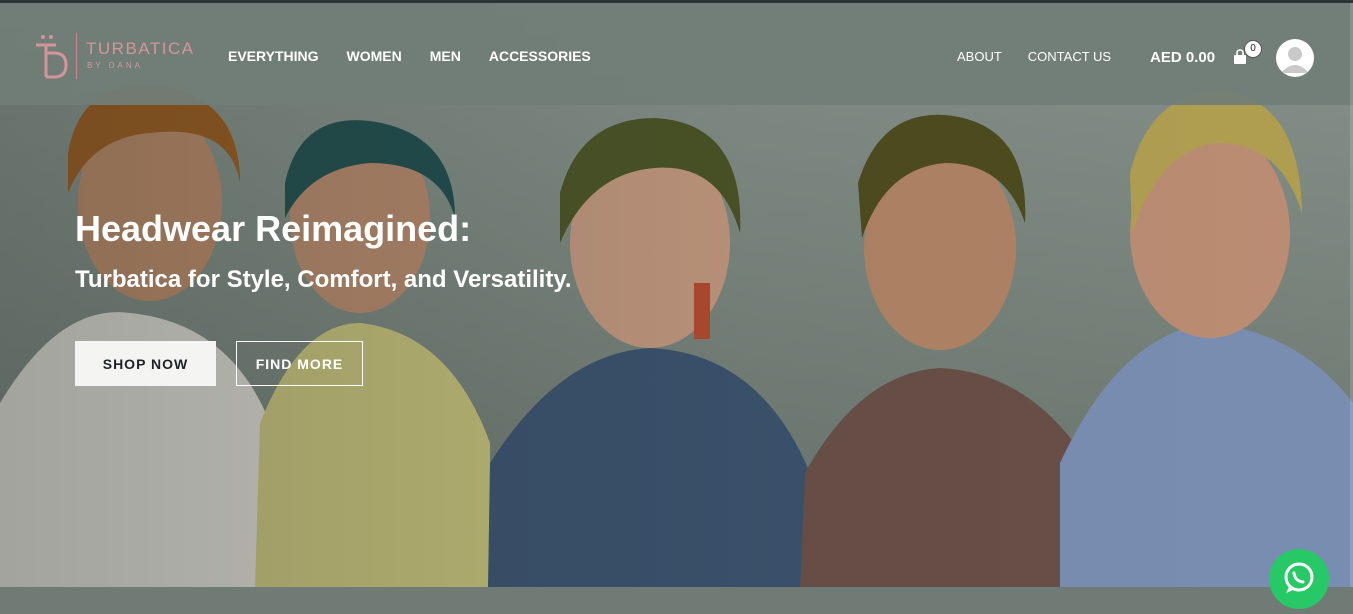 Image resolution: width=1353 pixels, height=614 pixels. What do you see at coordinates (979, 56) in the screenshot?
I see `nav-link-about: ABOUT` at bounding box center [979, 56].